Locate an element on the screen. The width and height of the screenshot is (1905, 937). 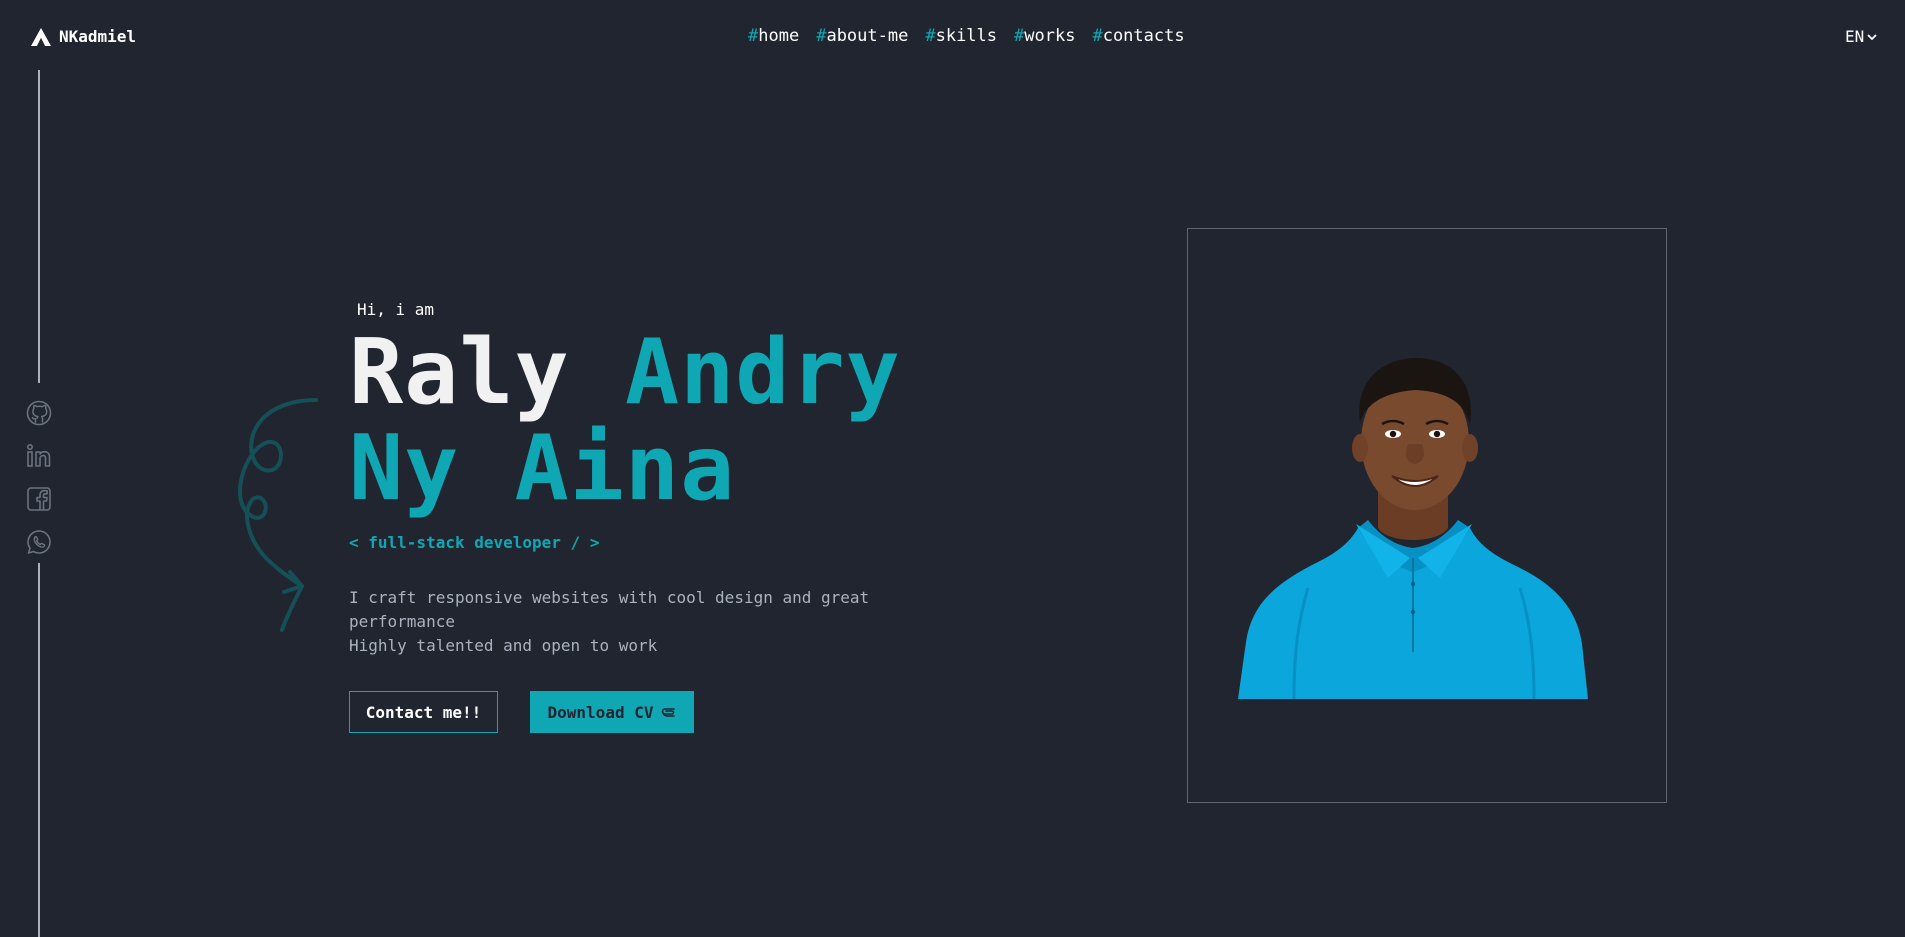
paperclip-icon is located at coordinates (669, 712).